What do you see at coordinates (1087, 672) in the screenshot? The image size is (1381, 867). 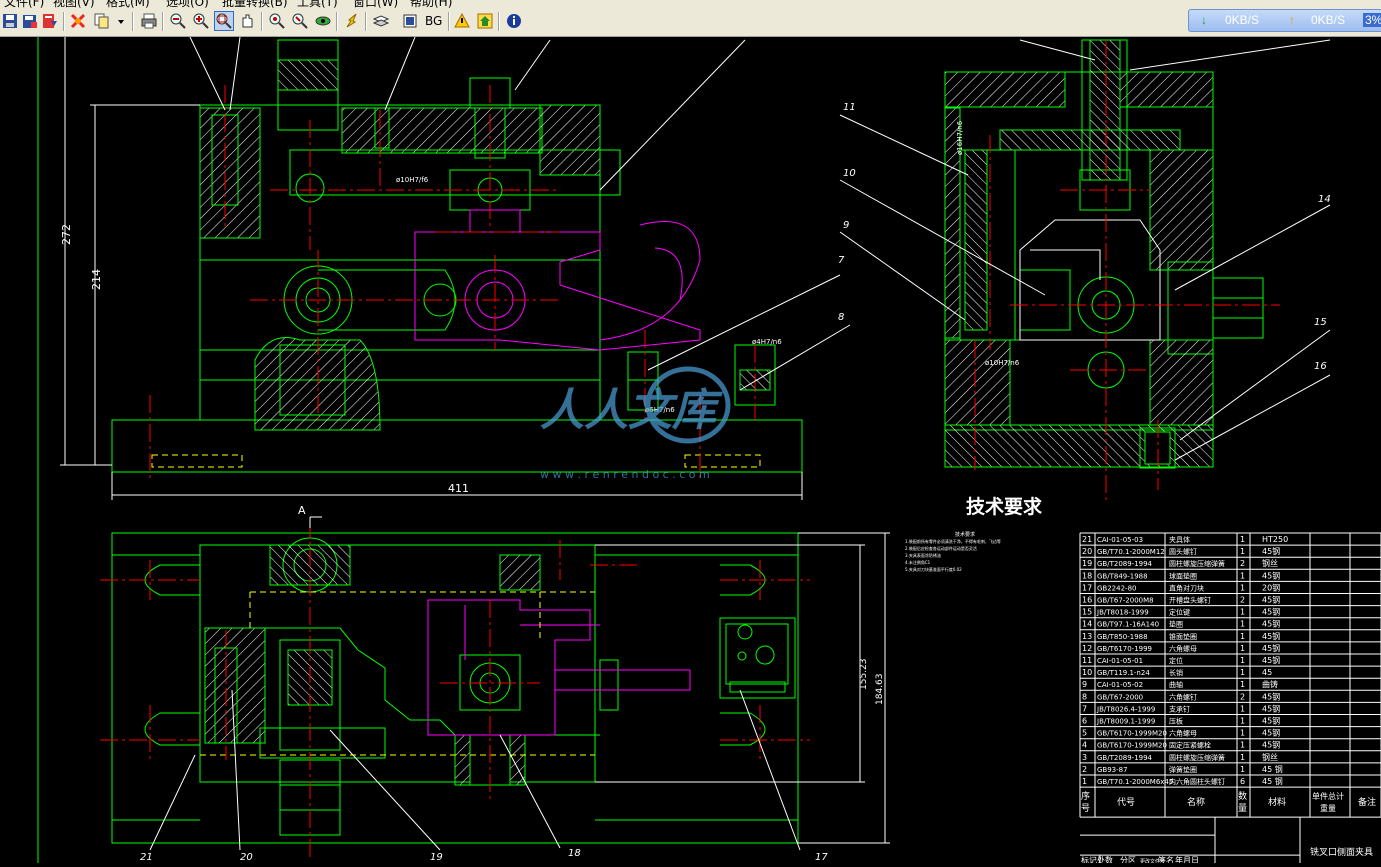 I see `bom-cell-no: 10` at bounding box center [1087, 672].